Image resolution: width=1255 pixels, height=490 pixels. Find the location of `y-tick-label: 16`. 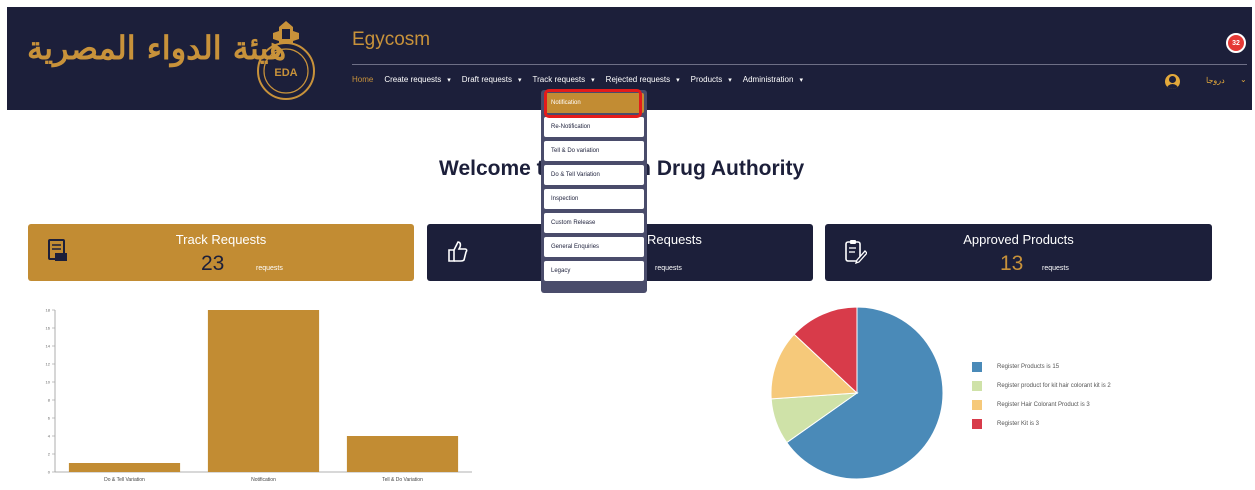

y-tick-label: 16 is located at coordinates (48, 328).